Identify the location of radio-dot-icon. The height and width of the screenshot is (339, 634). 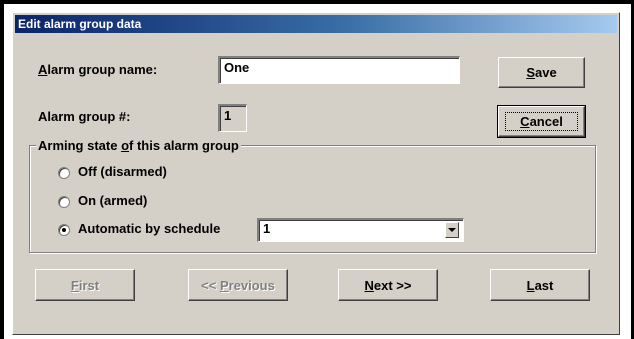
(64, 230).